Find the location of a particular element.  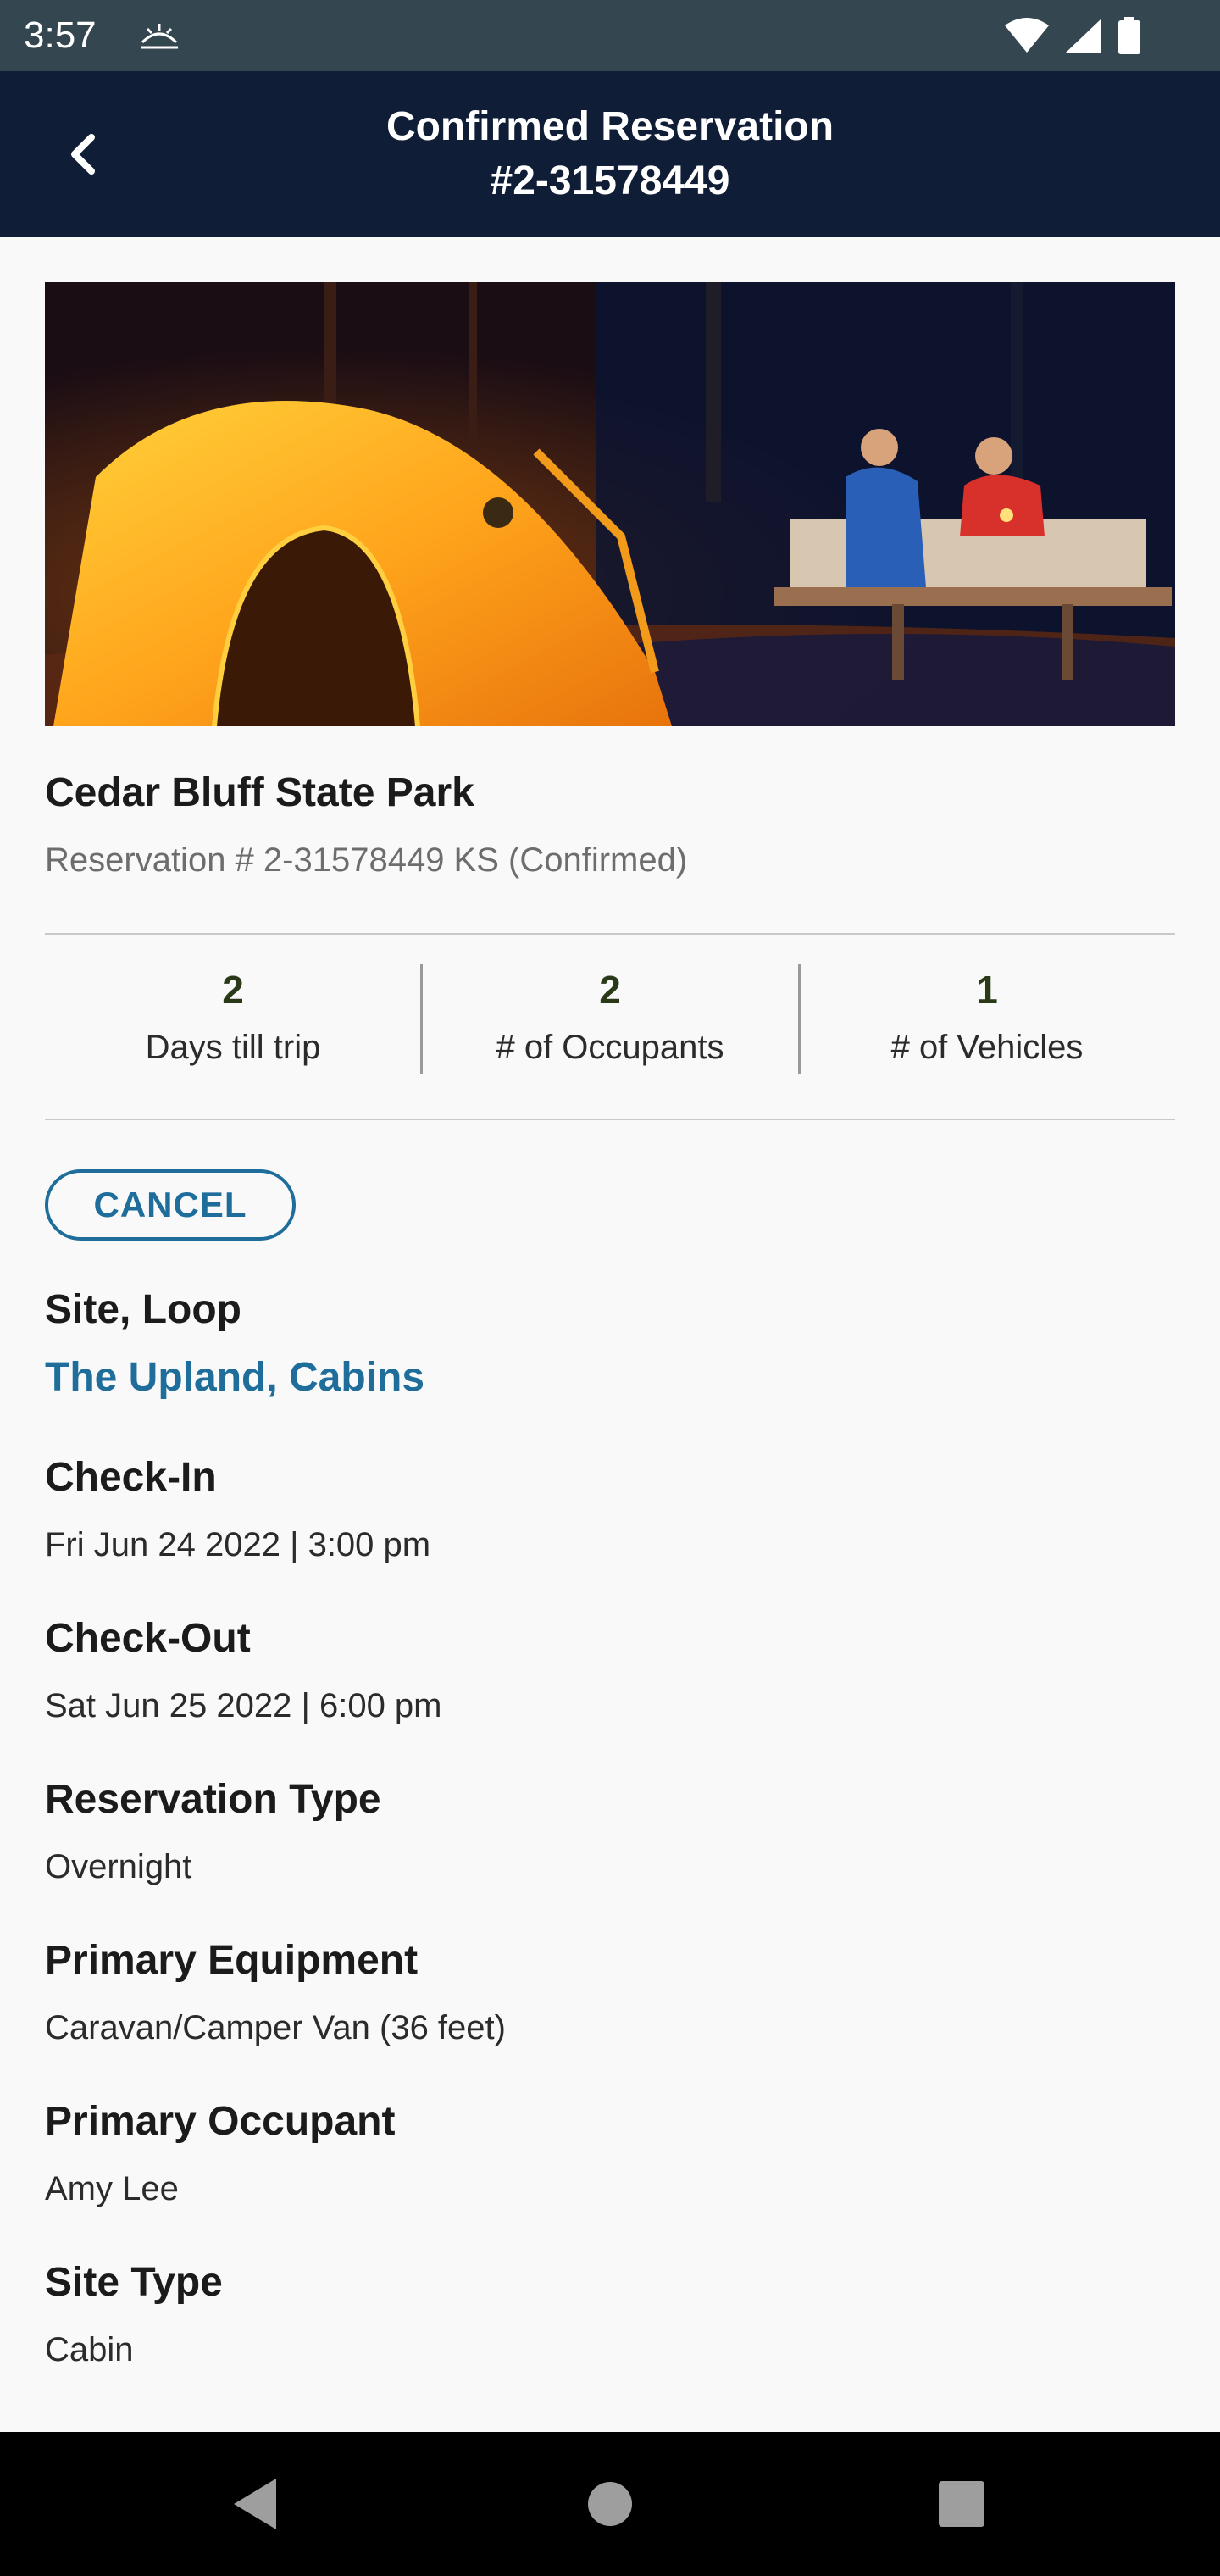

weather-icon is located at coordinates (159, 36).